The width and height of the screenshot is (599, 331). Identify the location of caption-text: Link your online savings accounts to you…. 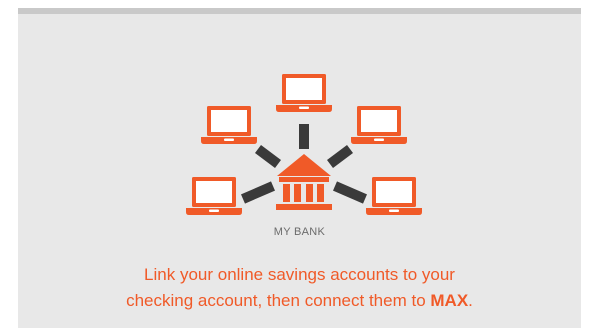
(299, 288).